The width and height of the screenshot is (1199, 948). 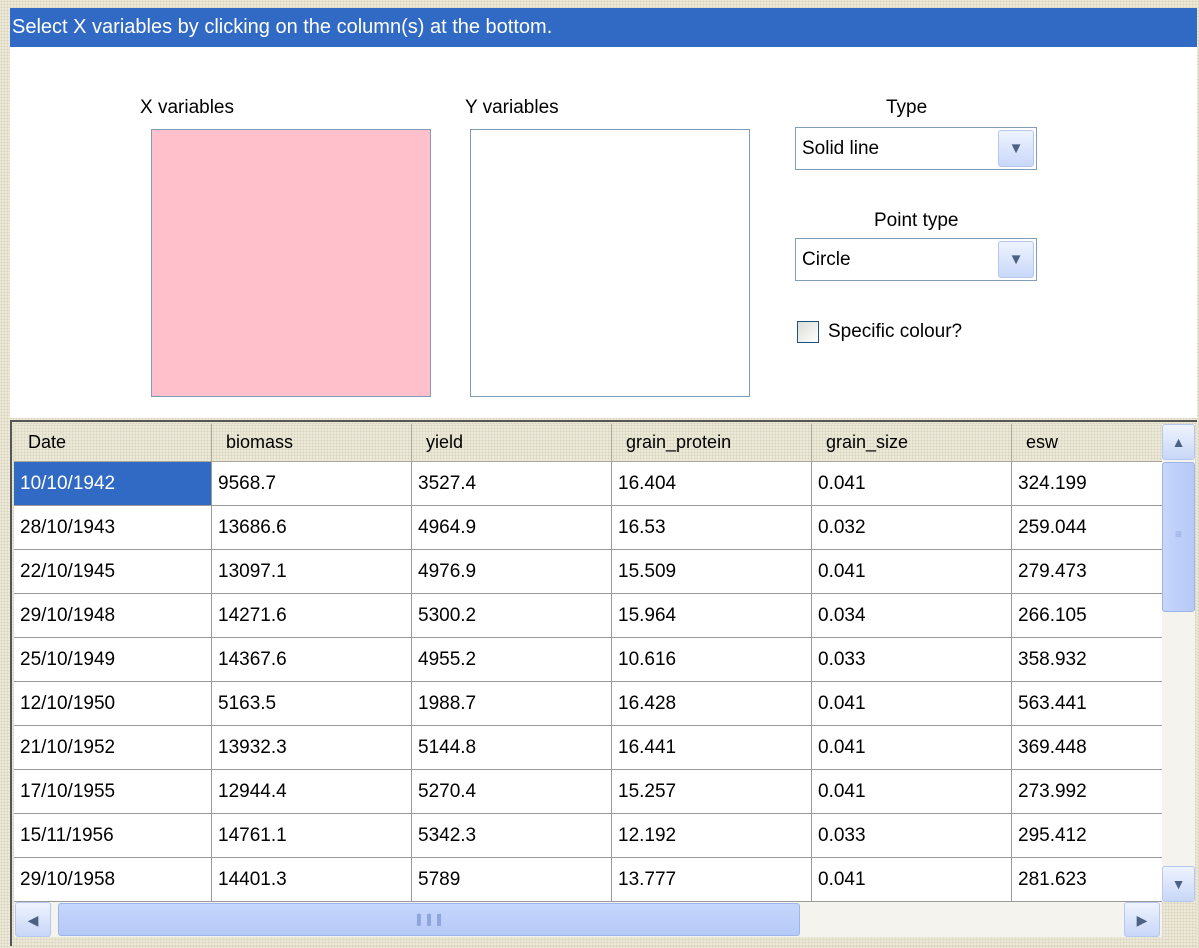 I want to click on specific-colour-checkbox, so click(x=808, y=332).